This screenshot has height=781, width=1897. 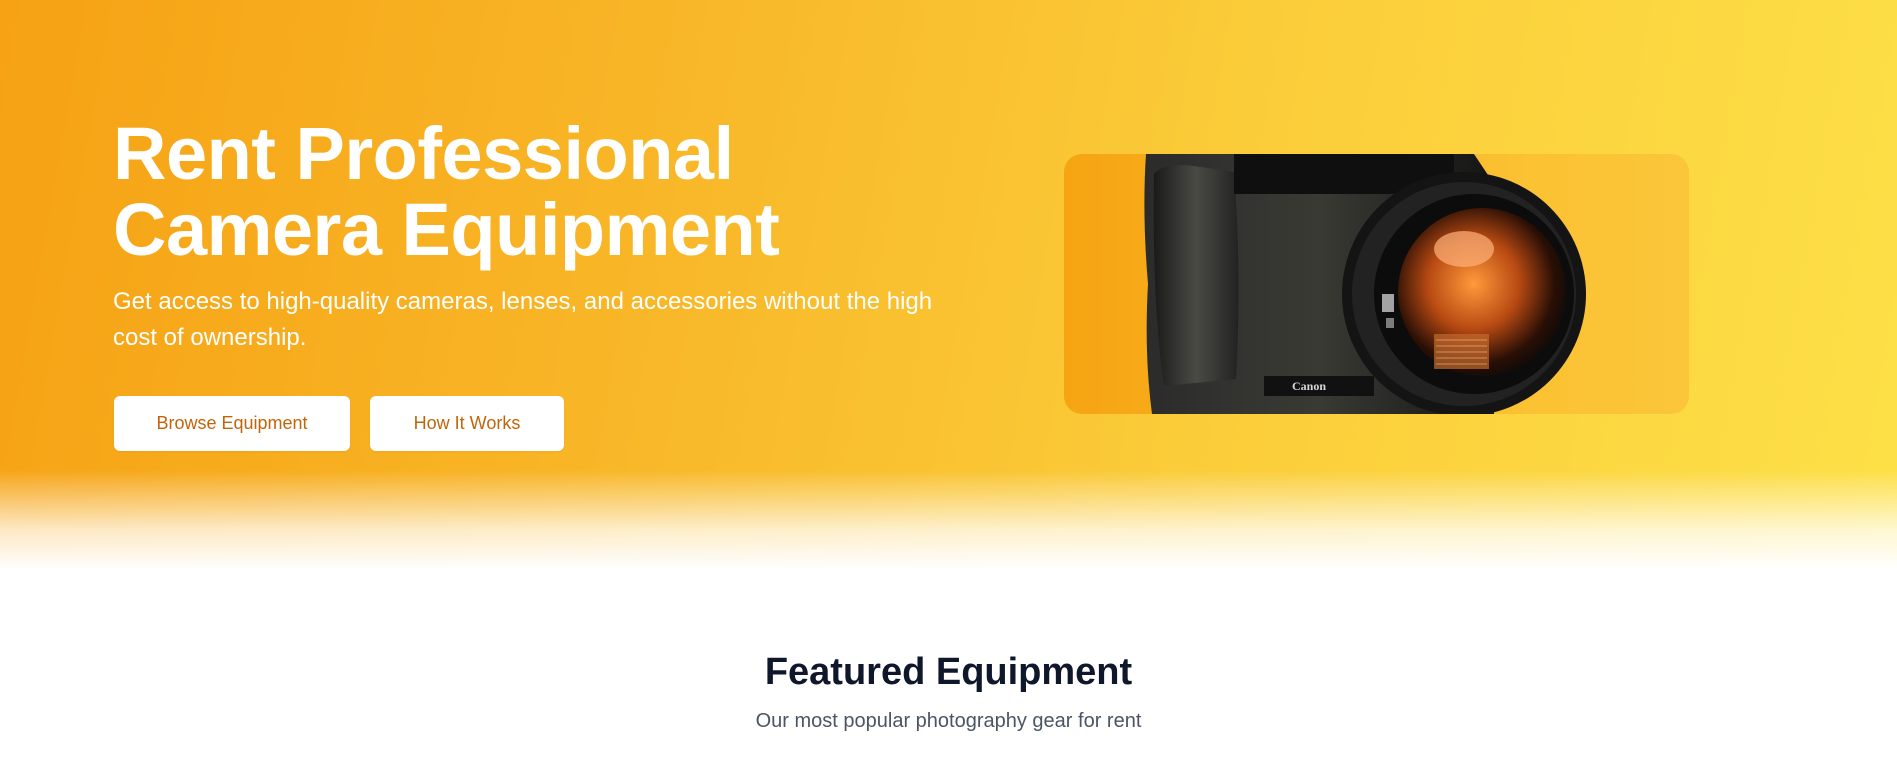 I want to click on camera-illustration: Canon, so click(x=1365, y=284).